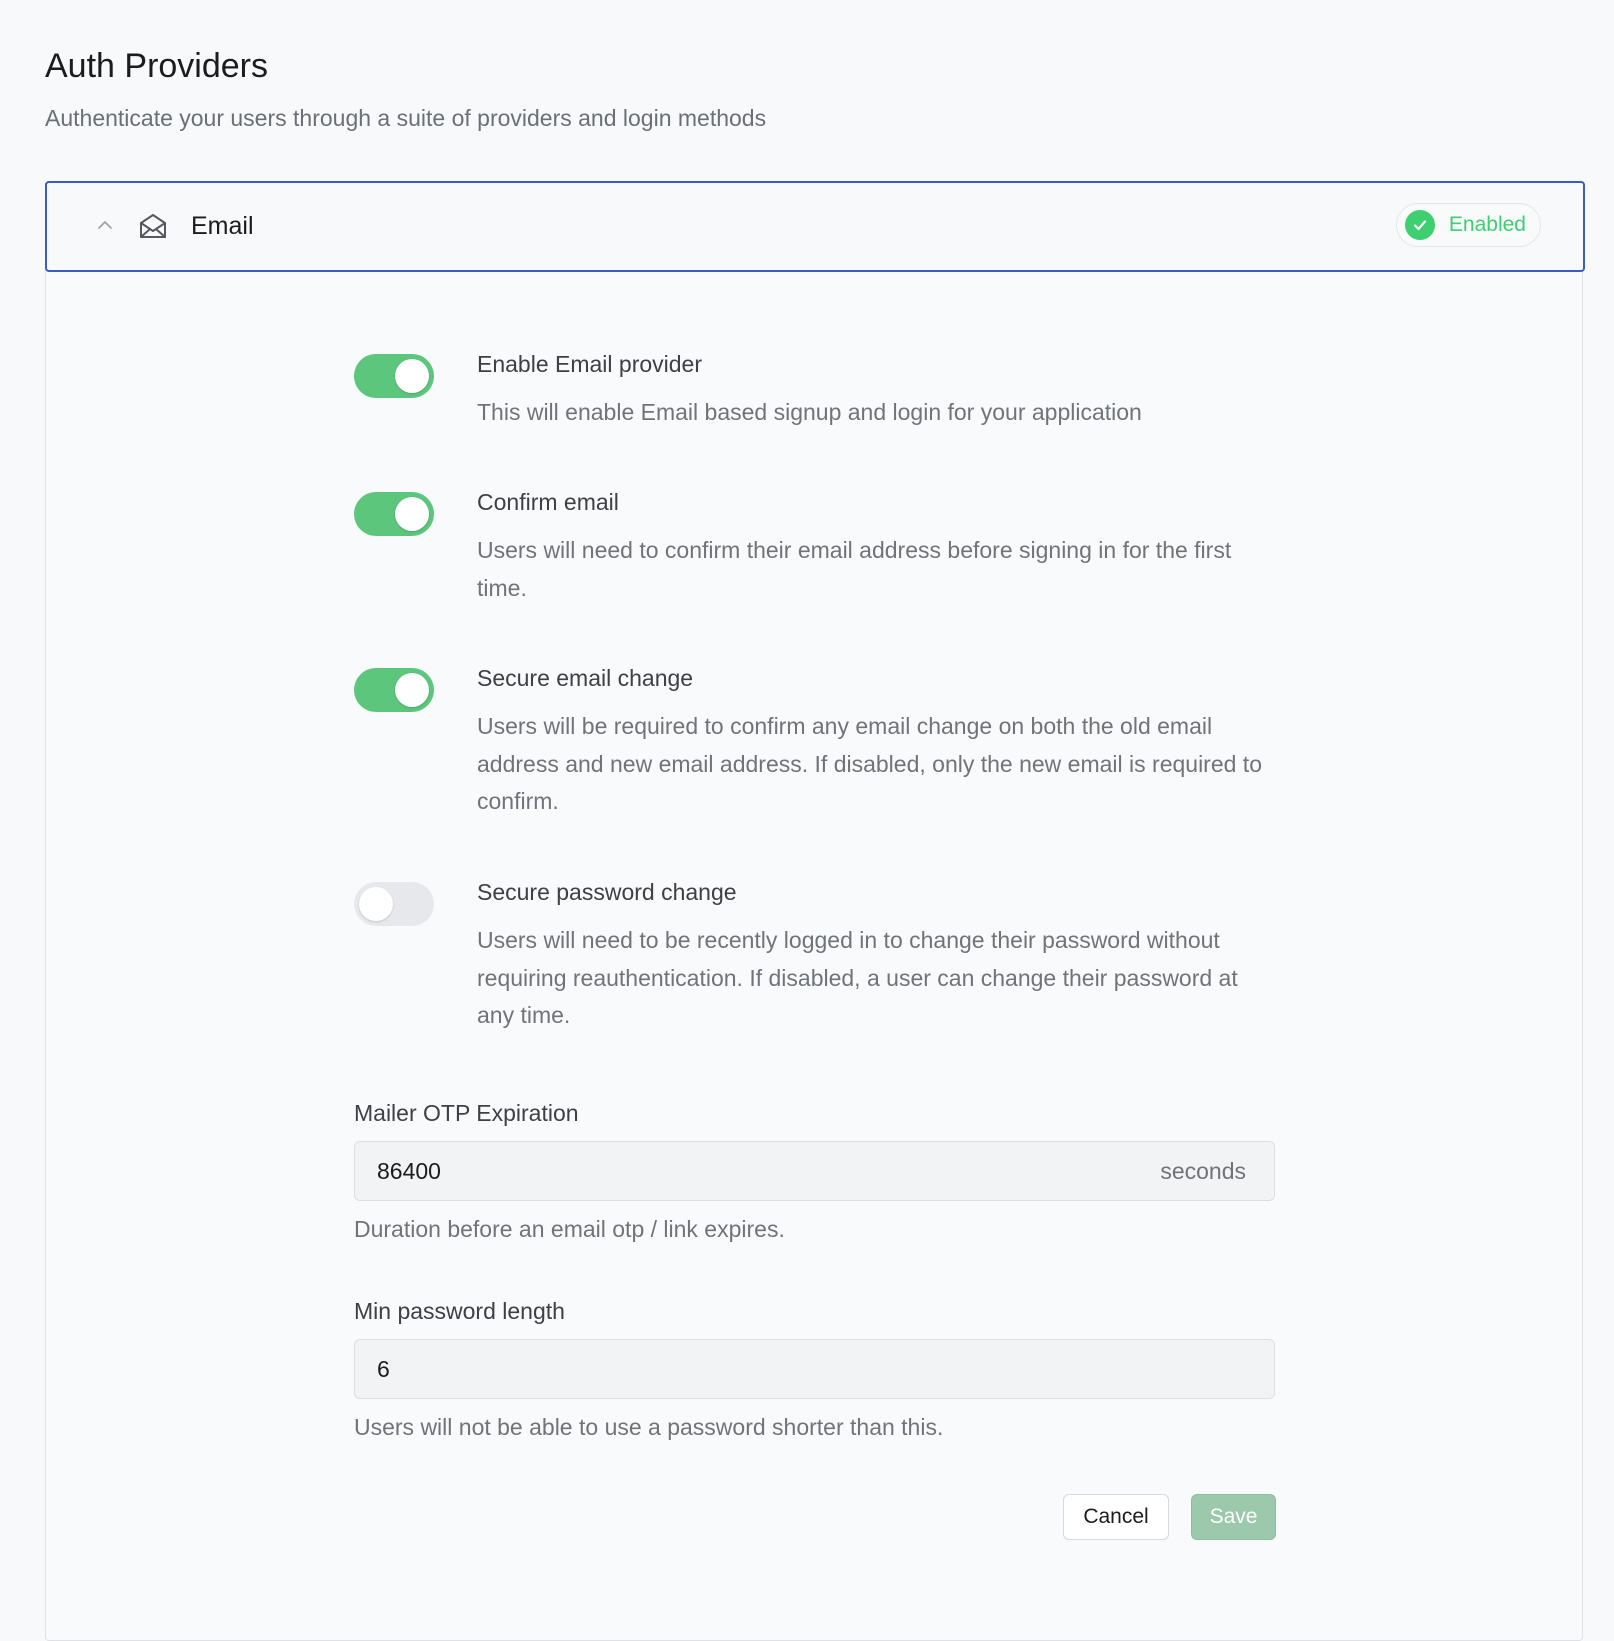 The height and width of the screenshot is (1641, 1614). I want to click on status-text: Enabled, so click(1487, 224).